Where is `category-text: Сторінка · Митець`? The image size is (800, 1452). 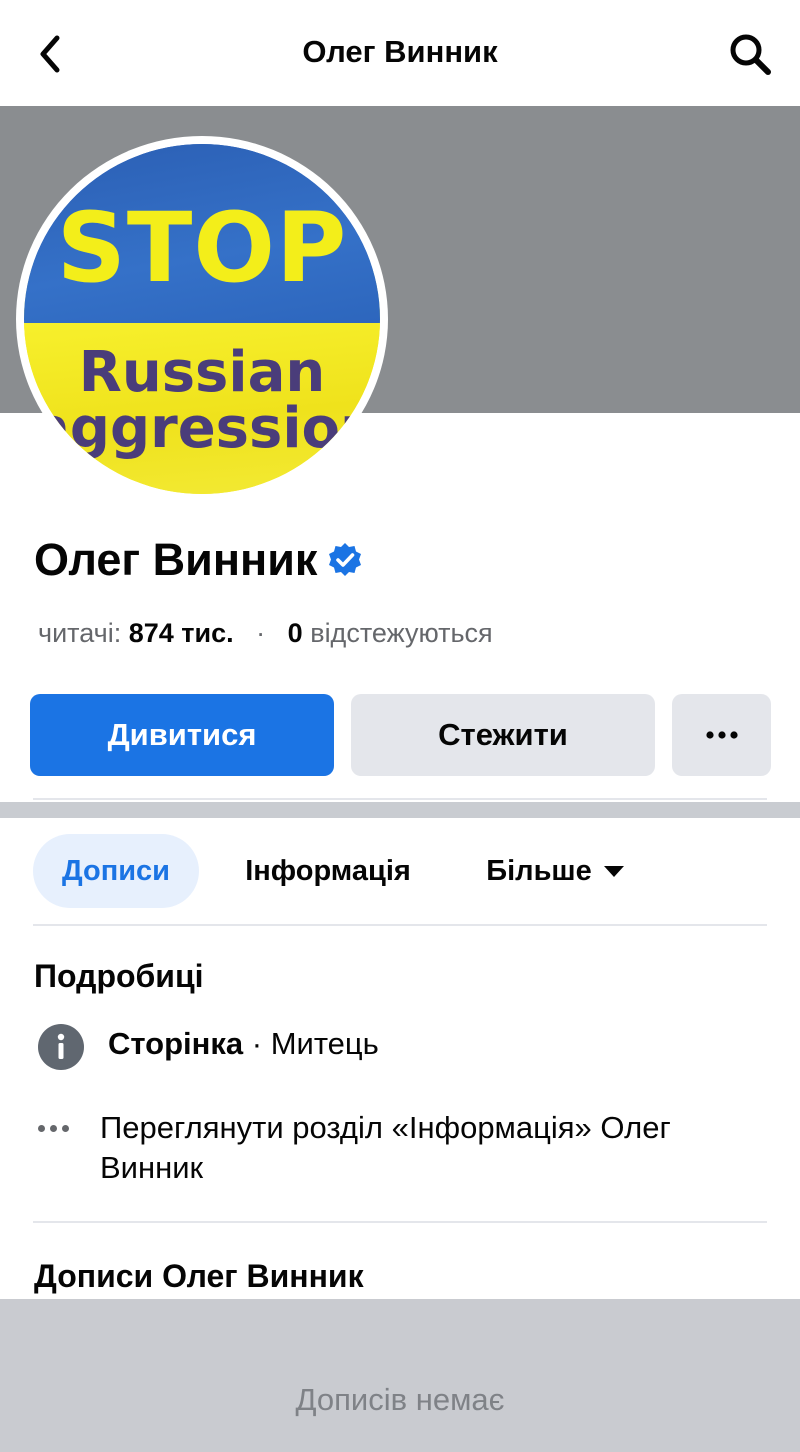 category-text: Сторінка · Митець is located at coordinates (243, 1044).